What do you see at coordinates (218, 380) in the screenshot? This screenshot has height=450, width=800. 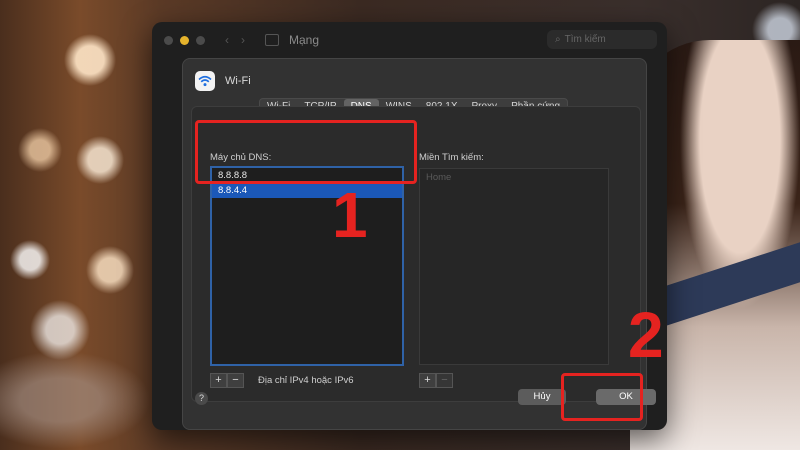 I see `dns-add-button: +` at bounding box center [218, 380].